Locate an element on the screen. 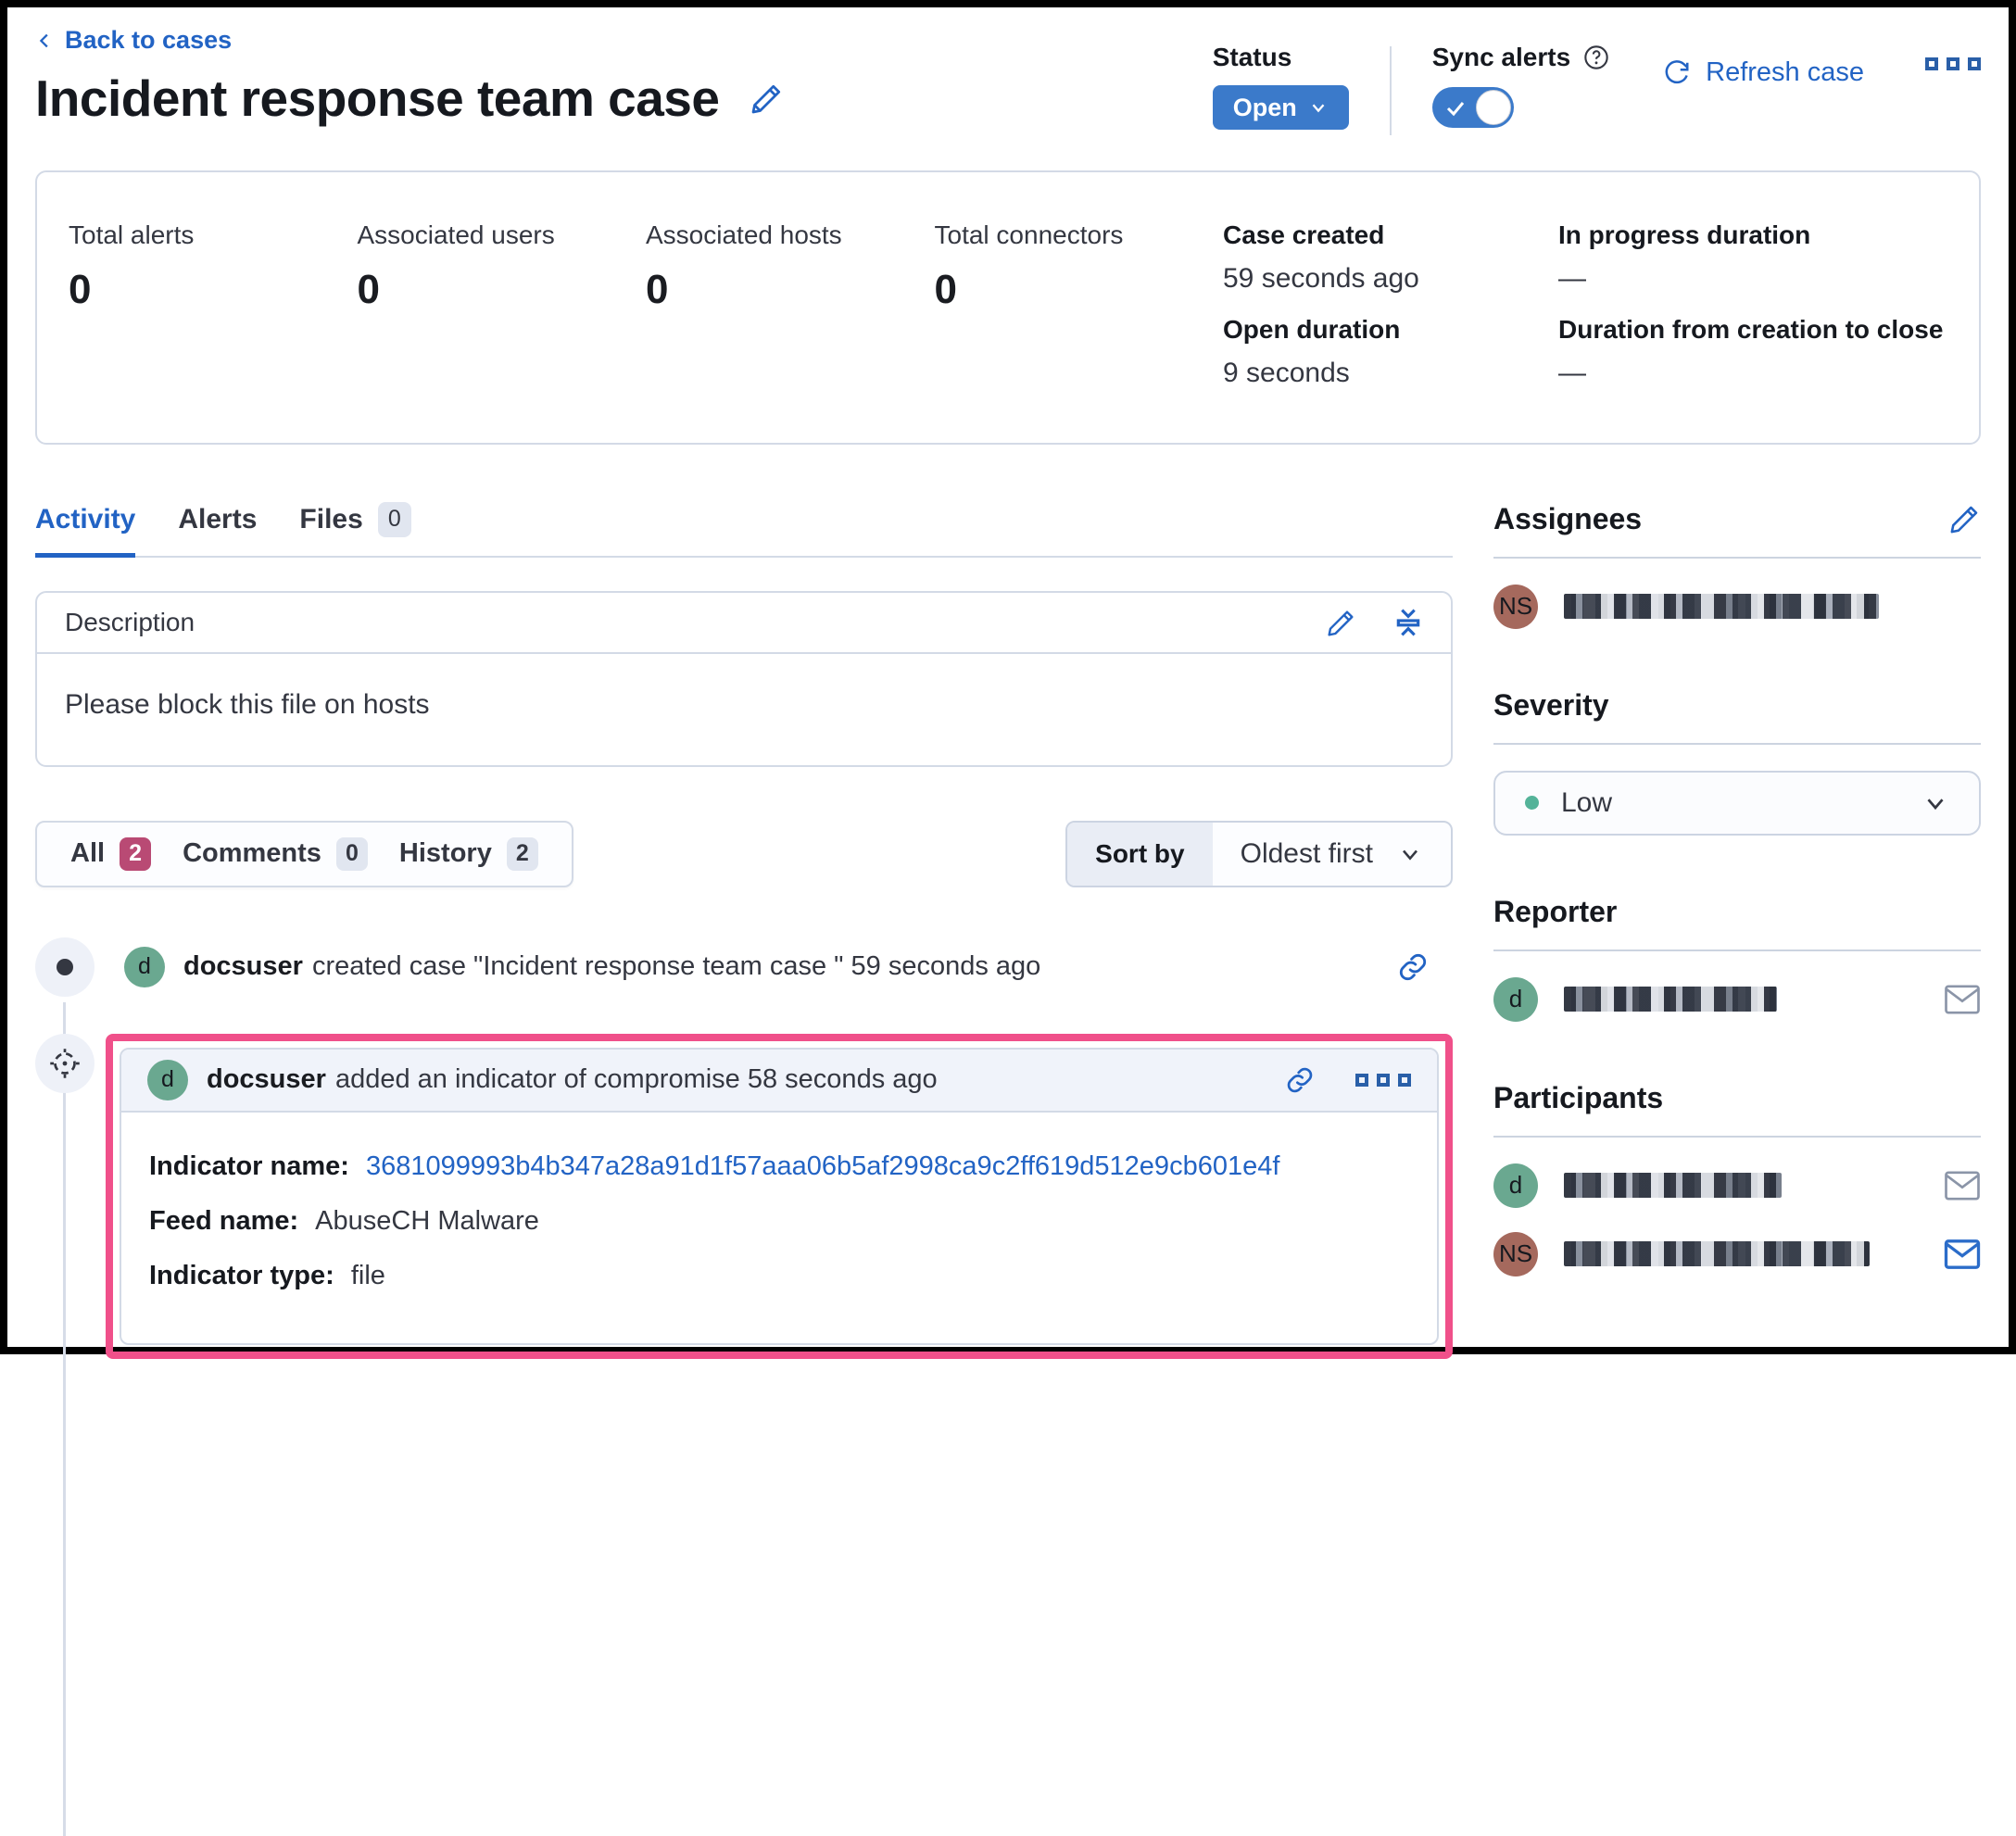 The height and width of the screenshot is (1836, 2016). reporter-section: Reporter d is located at coordinates (1737, 958).